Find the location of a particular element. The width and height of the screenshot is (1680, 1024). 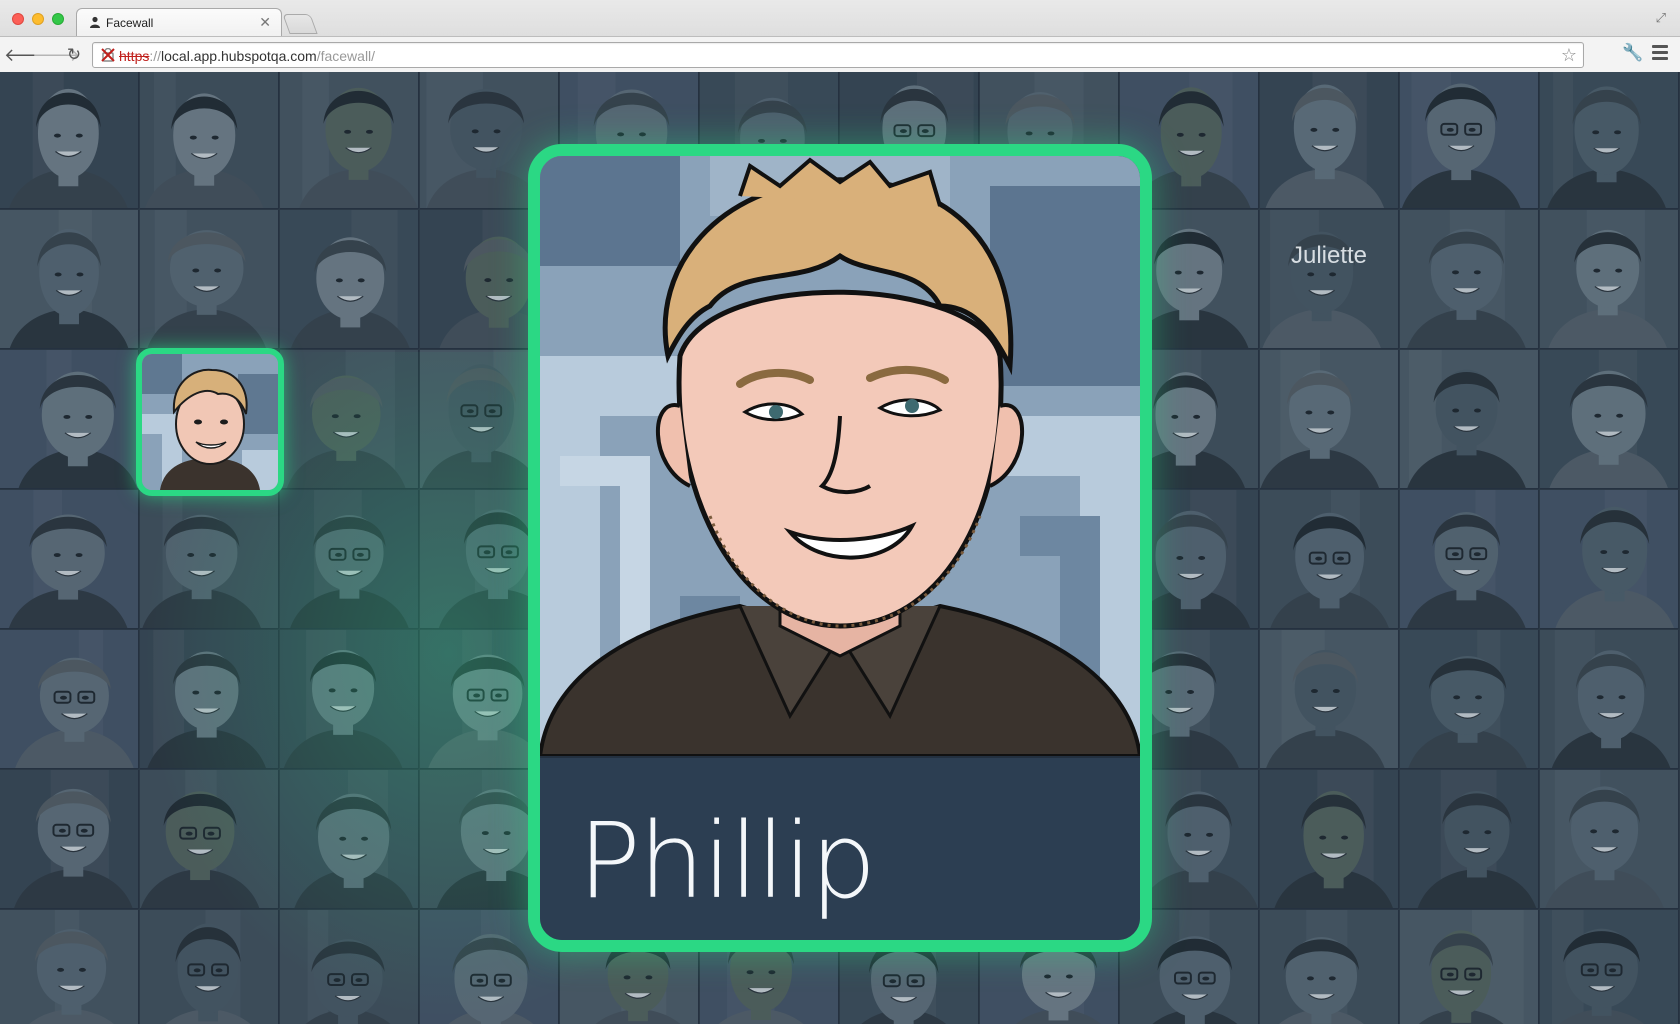

insecure-lock-icon is located at coordinates (108, 55).